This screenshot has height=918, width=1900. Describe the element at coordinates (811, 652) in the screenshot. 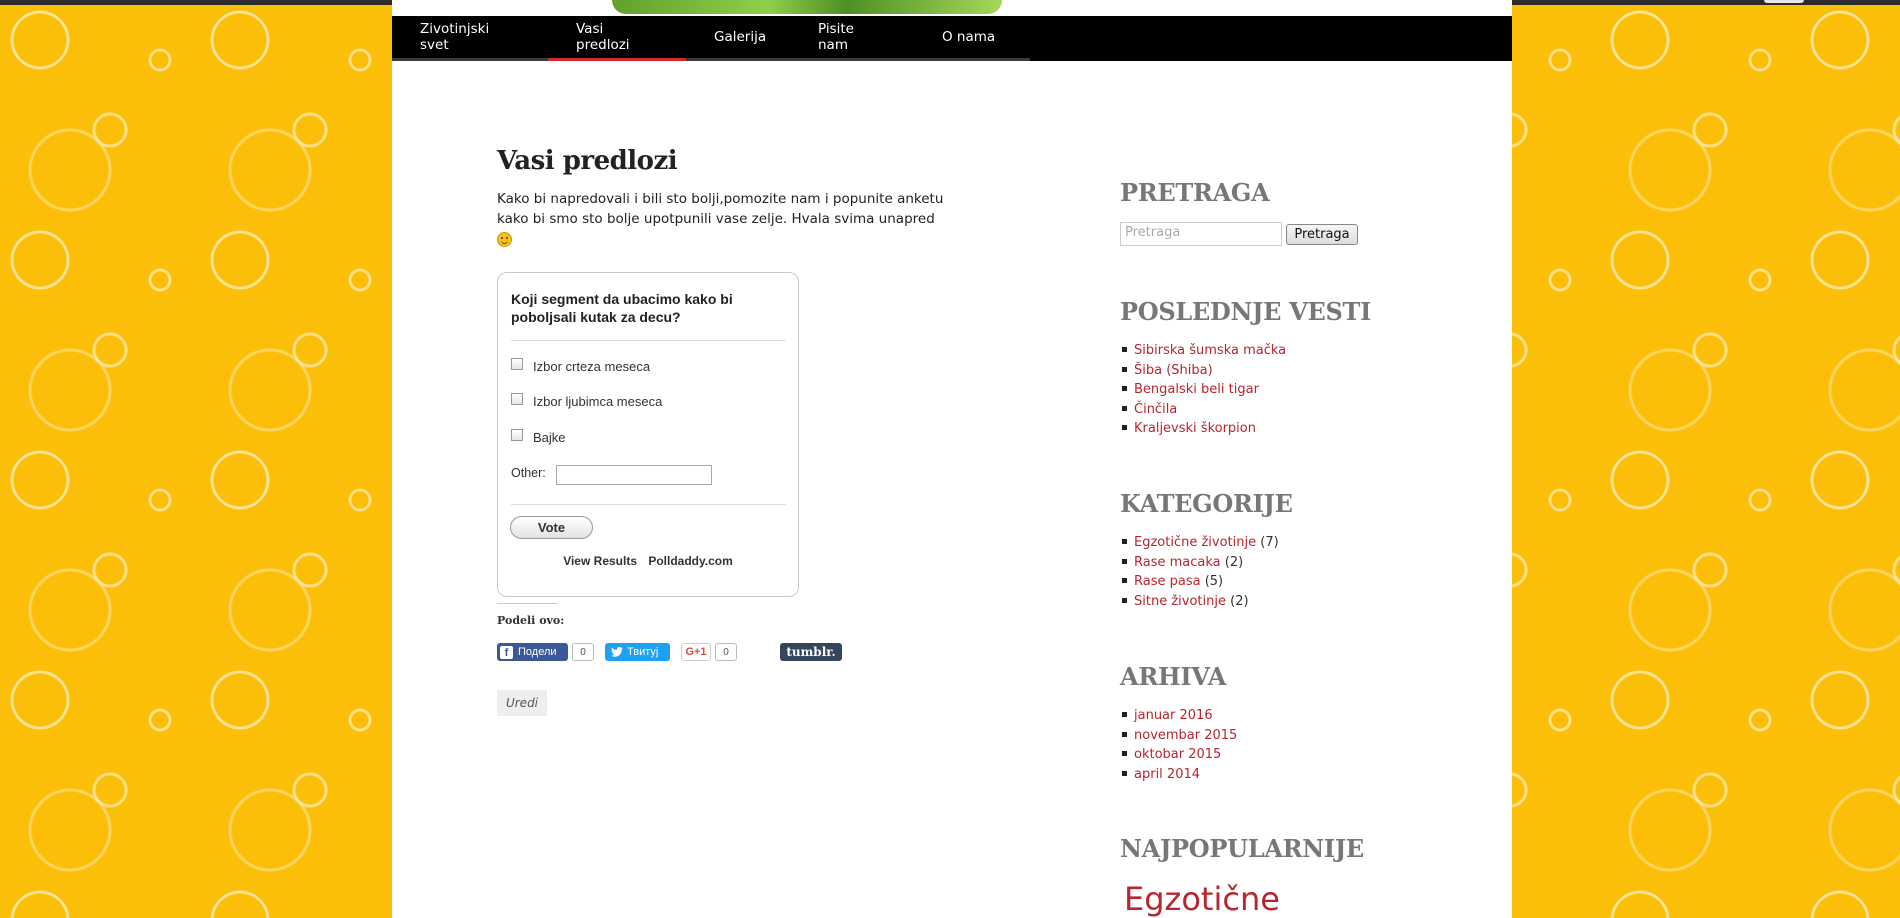

I see `tumblr-share-button: tumblr.` at that location.